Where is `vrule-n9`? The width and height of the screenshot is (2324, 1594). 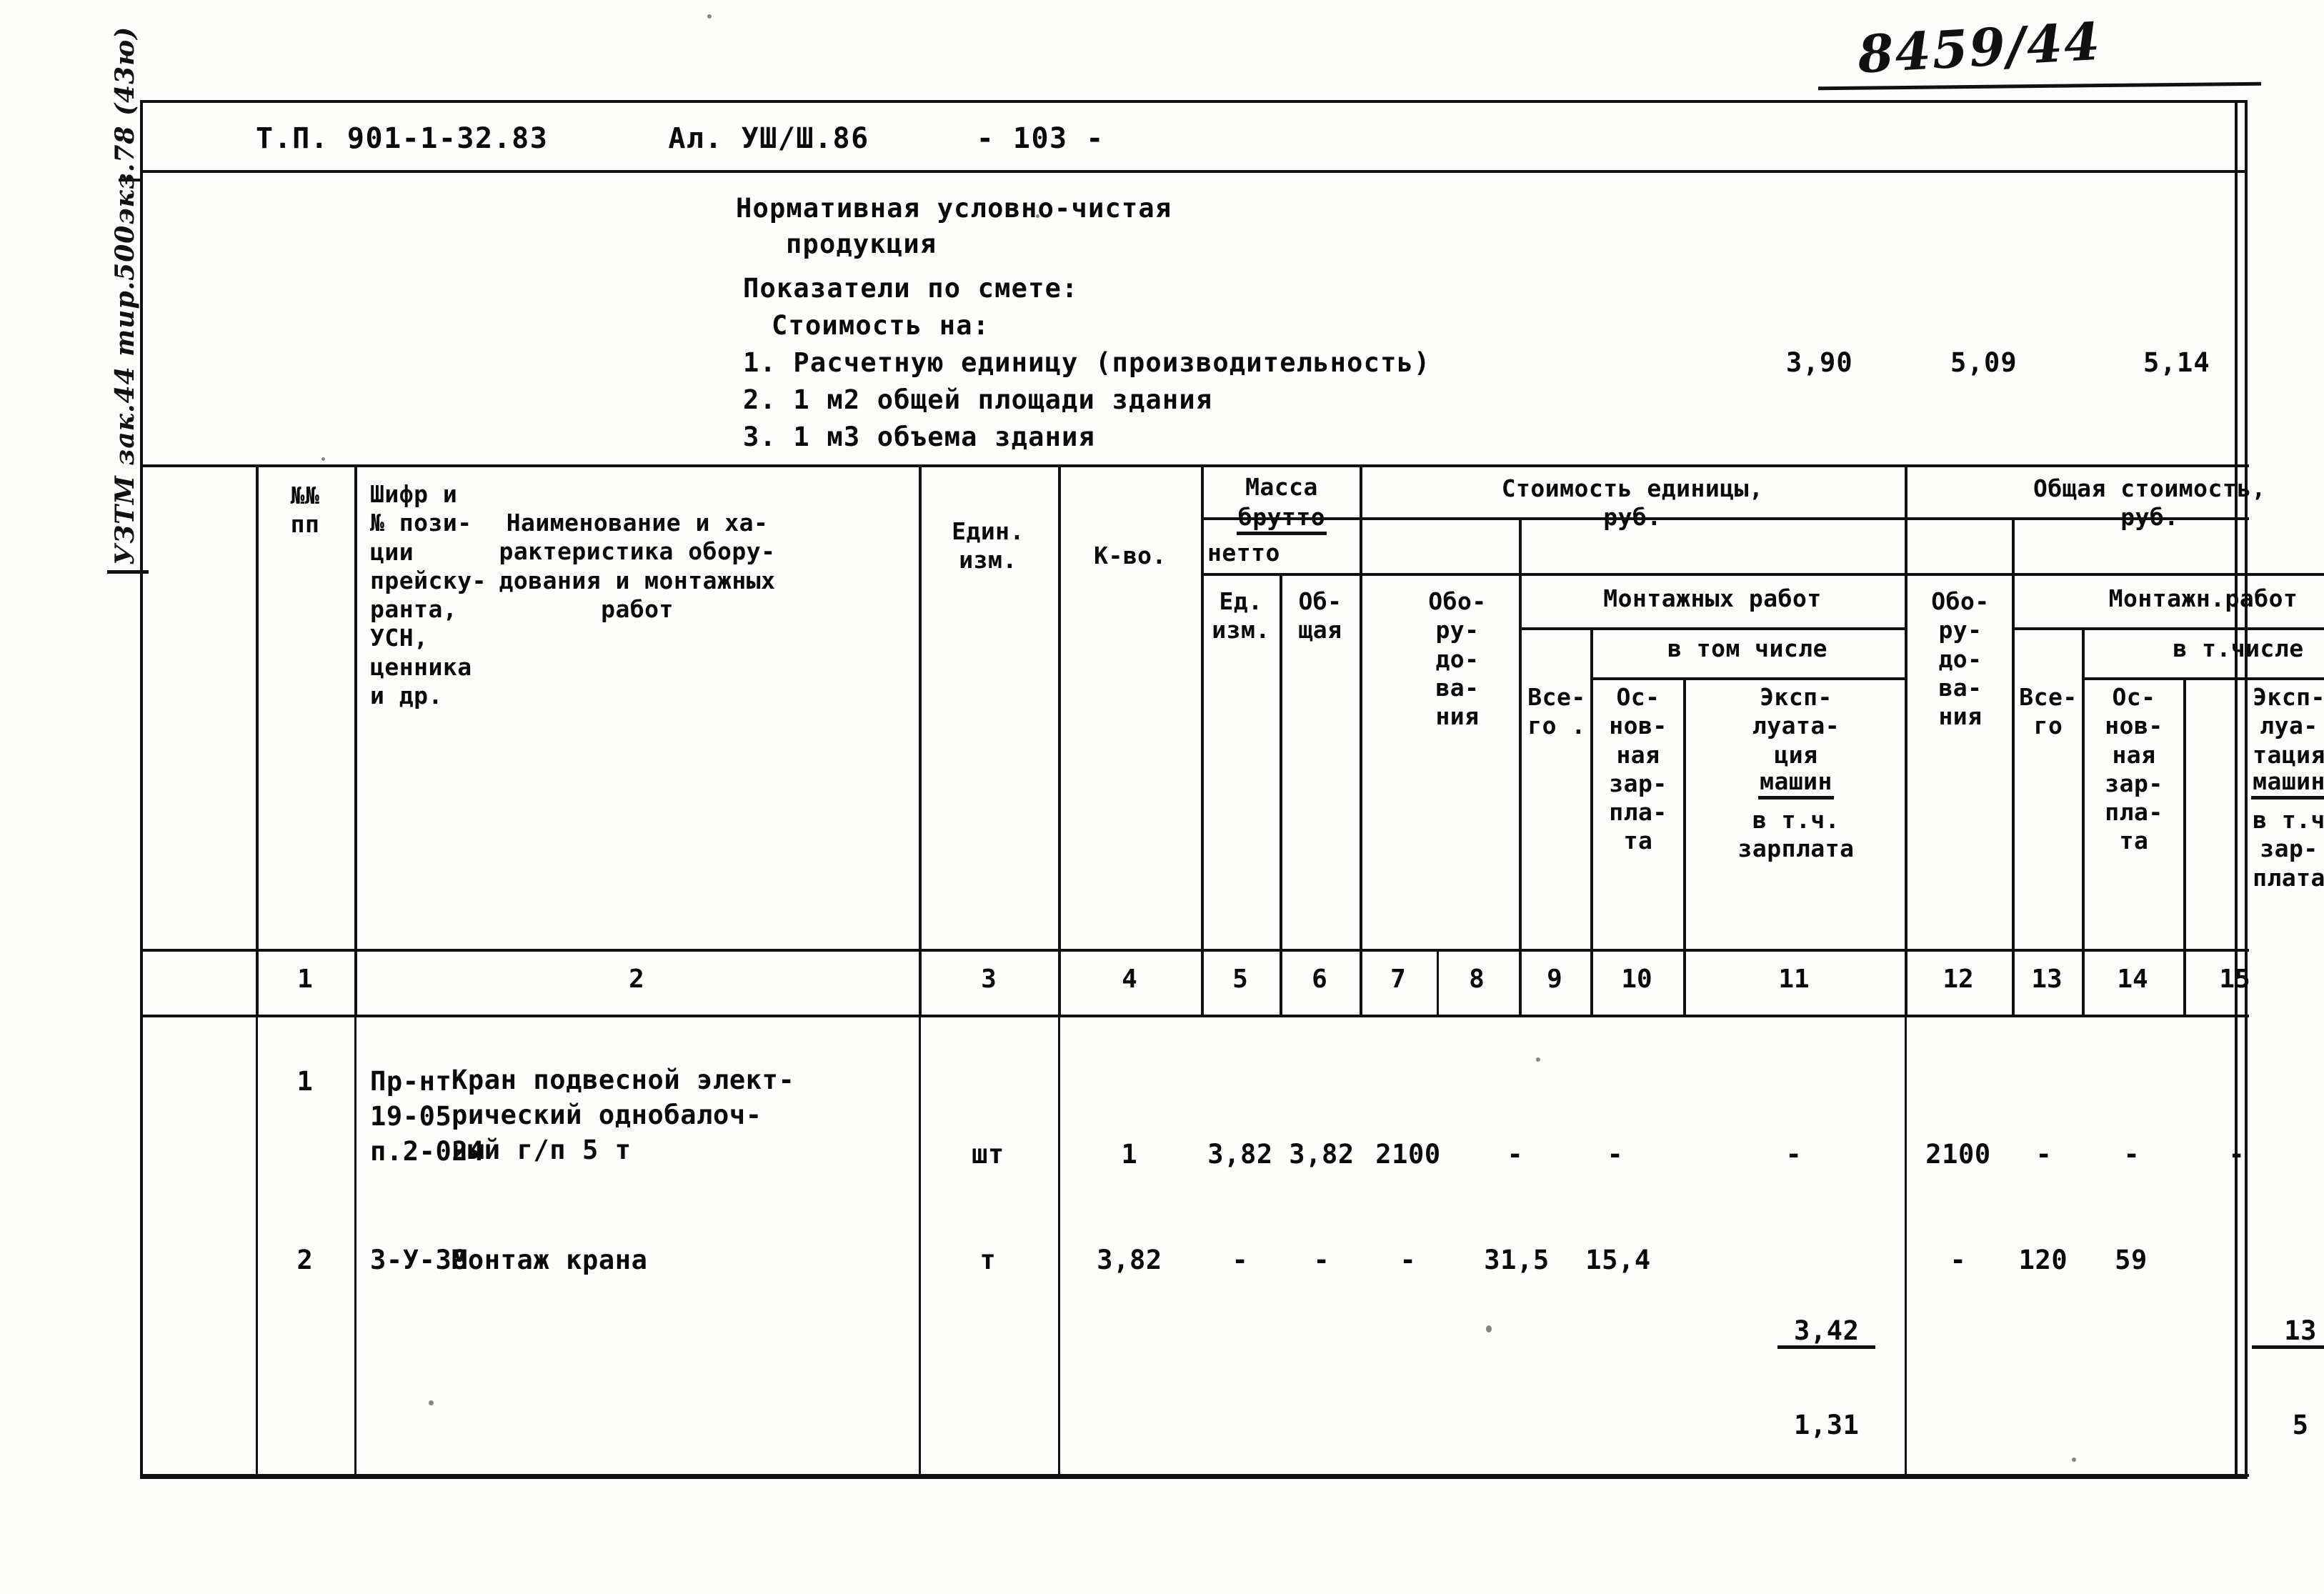 vrule-n9 is located at coordinates (1520, 982).